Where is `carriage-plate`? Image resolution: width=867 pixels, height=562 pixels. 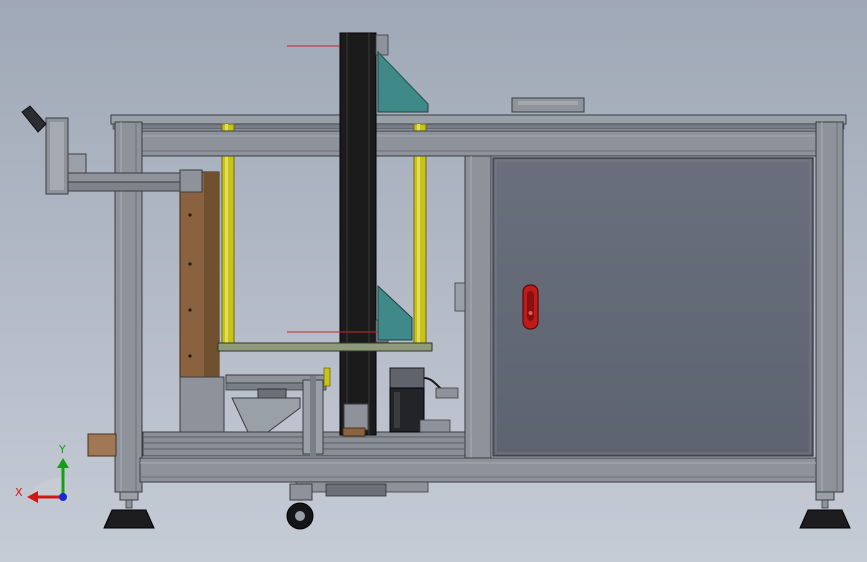 carriage-plate is located at coordinates (325, 347).